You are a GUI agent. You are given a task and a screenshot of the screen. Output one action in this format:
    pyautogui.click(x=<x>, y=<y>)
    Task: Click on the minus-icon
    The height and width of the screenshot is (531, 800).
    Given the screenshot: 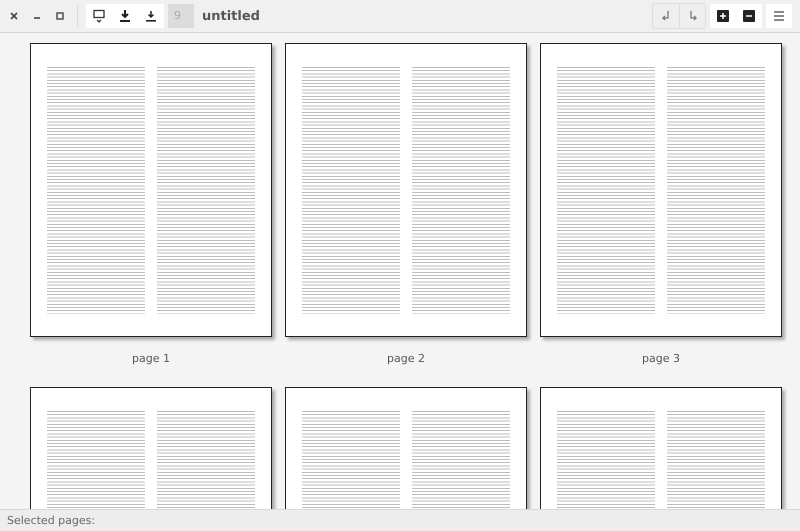 What is the action you would take?
    pyautogui.click(x=749, y=16)
    